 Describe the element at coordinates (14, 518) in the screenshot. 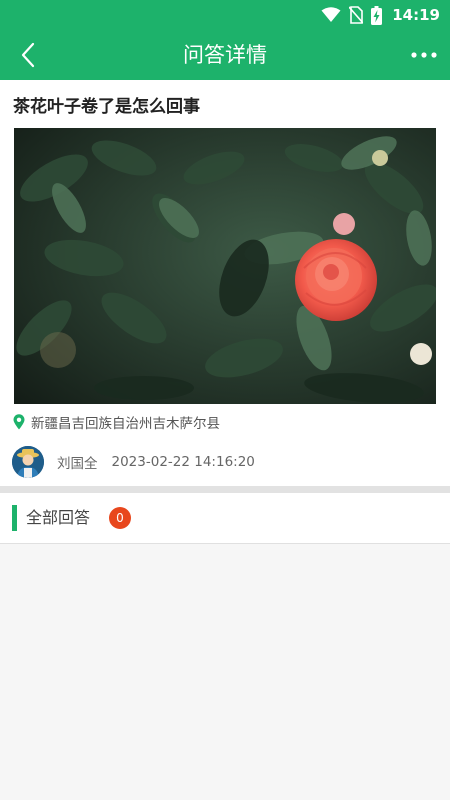

I see `section-accent-bar` at that location.